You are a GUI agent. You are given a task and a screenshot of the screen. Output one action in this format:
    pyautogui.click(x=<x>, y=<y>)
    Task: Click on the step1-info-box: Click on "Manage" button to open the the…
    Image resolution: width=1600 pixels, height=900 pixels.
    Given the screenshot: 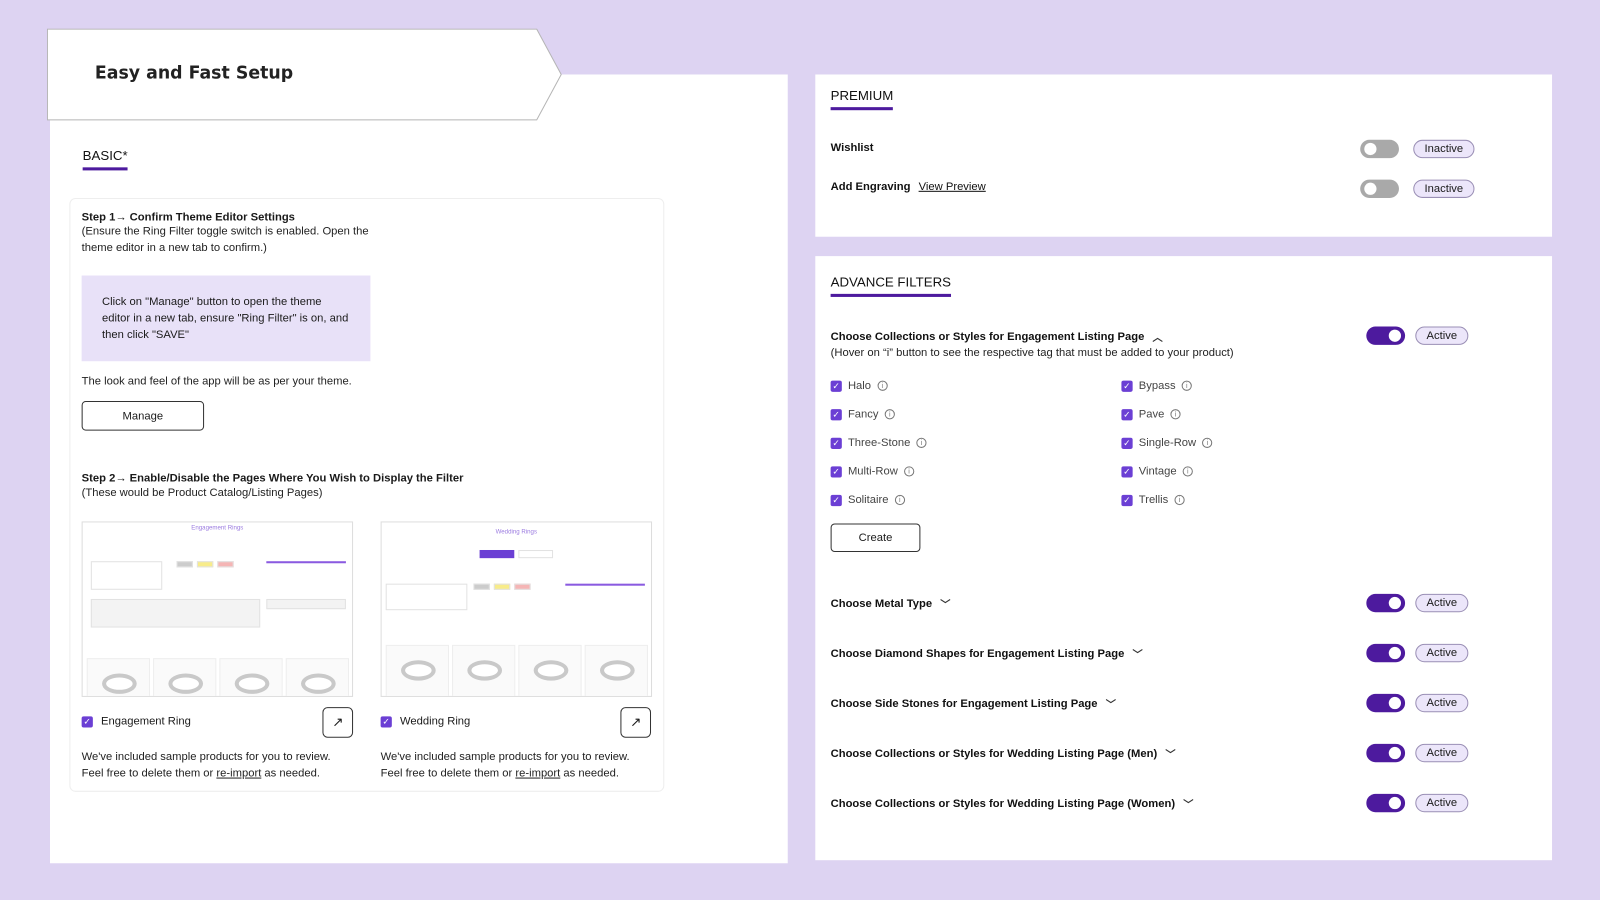 What is the action you would take?
    pyautogui.click(x=226, y=318)
    